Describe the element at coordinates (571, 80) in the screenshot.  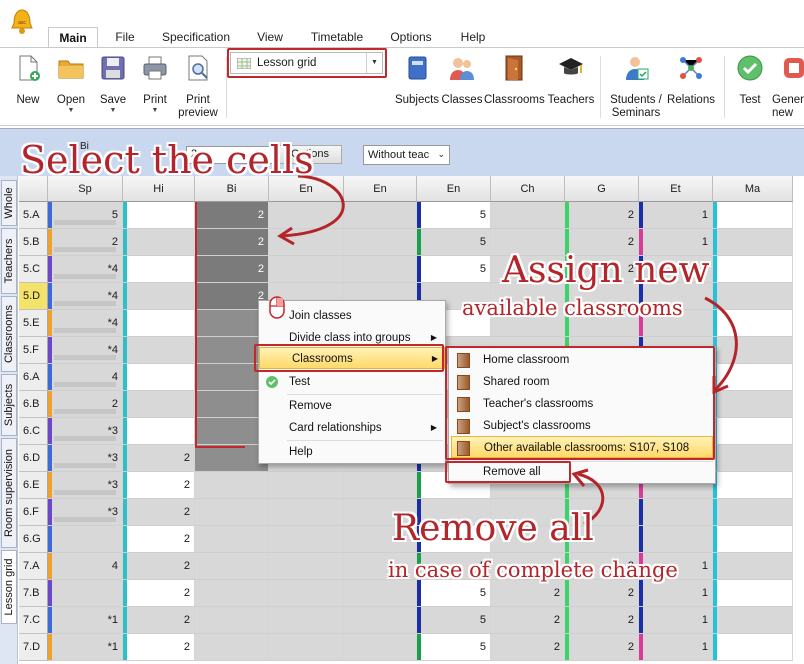
I see `teachers-button: Teachers` at that location.